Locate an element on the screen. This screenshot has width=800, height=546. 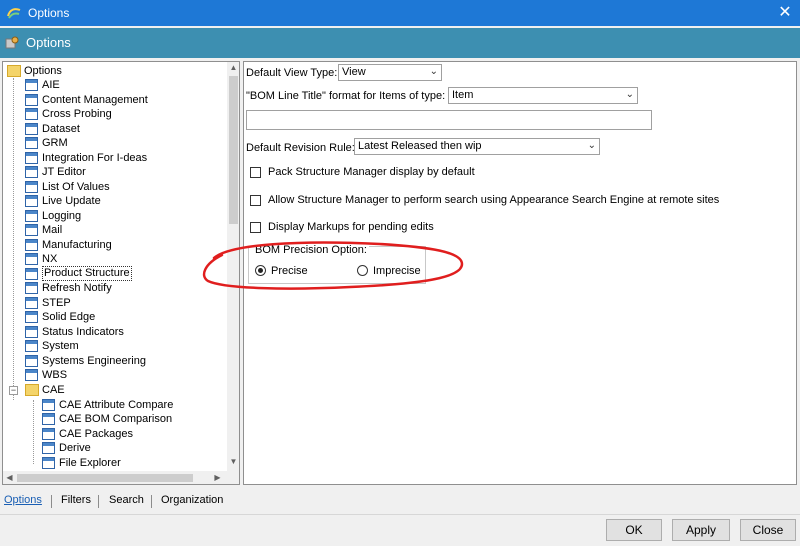
tab-filters: Filters is located at coordinates (76, 500).